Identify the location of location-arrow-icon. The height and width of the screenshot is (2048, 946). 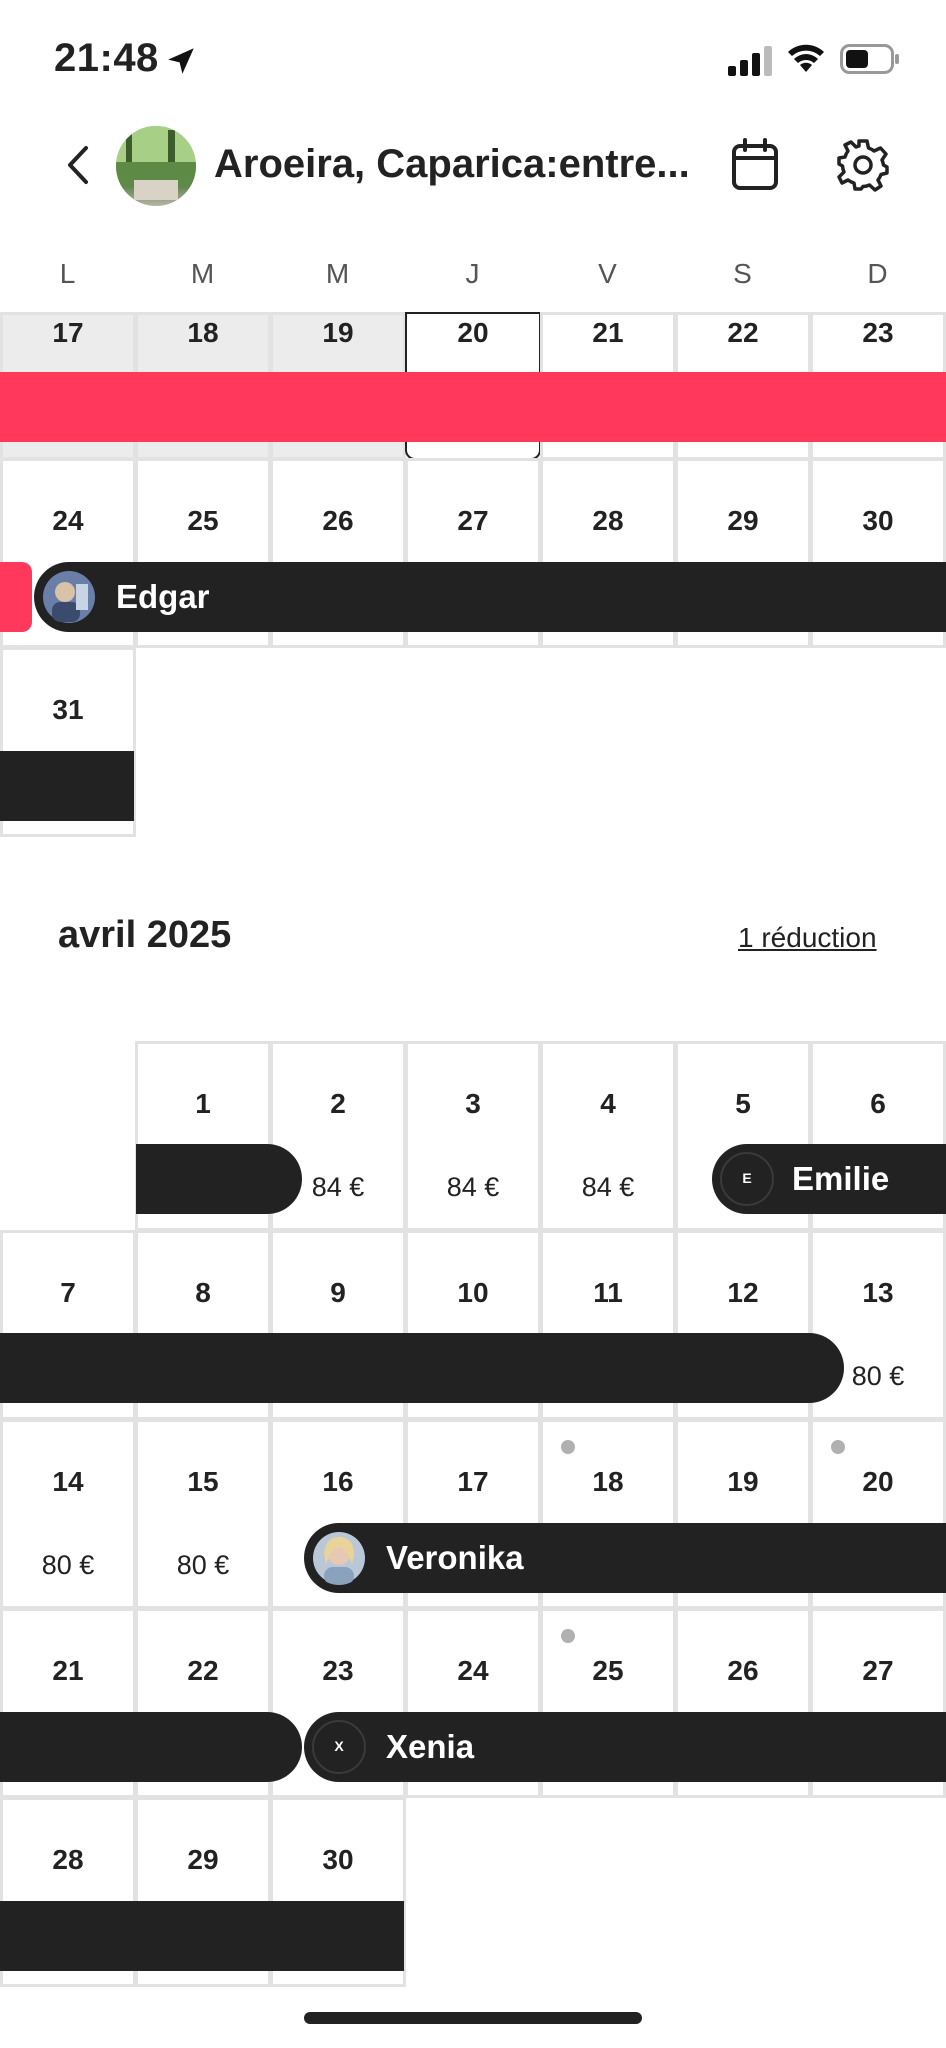
(181, 61).